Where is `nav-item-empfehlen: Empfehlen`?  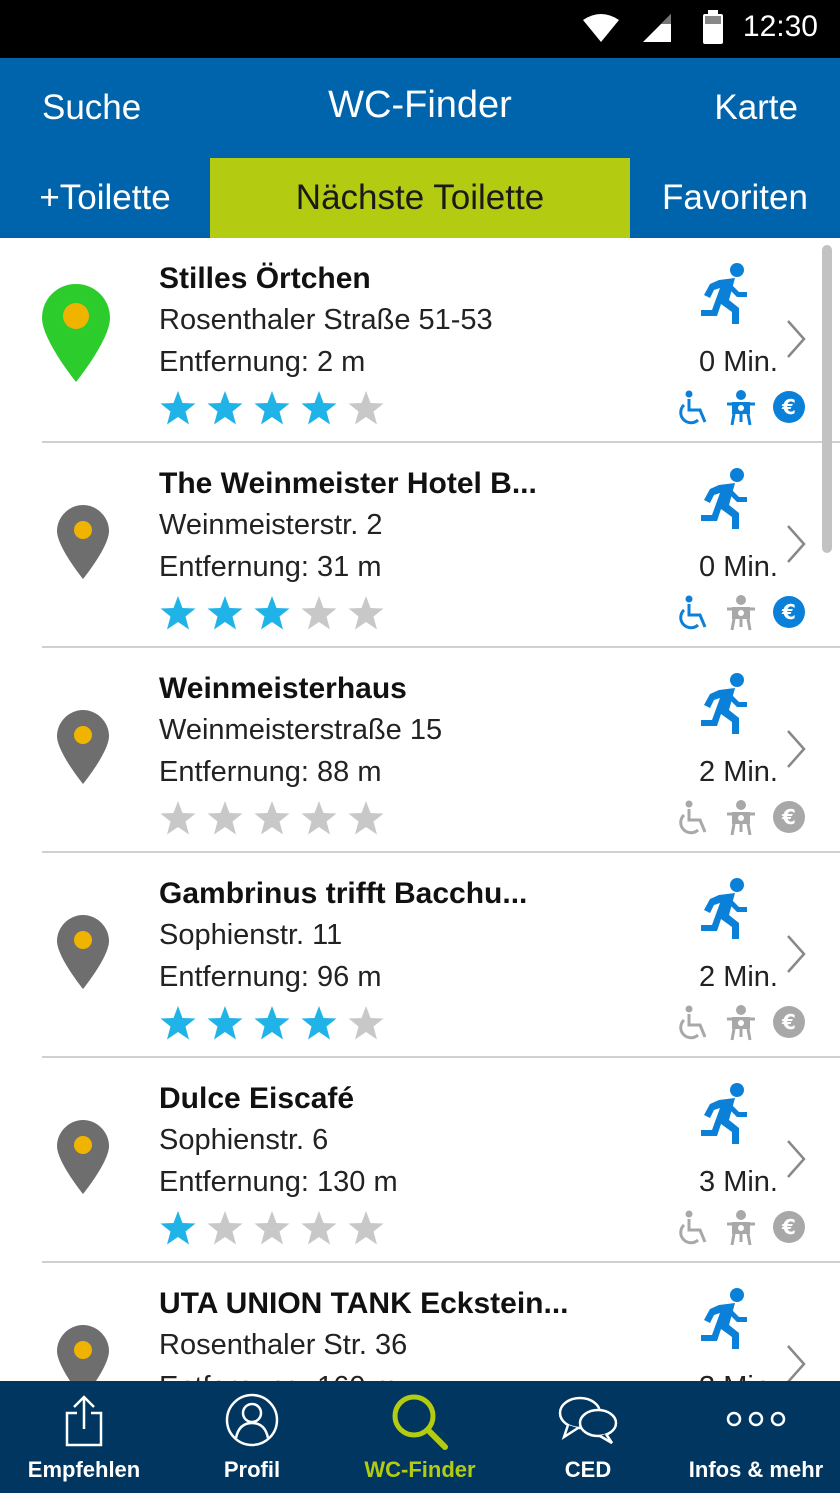
nav-item-empfehlen: Empfehlen is located at coordinates (84, 1437).